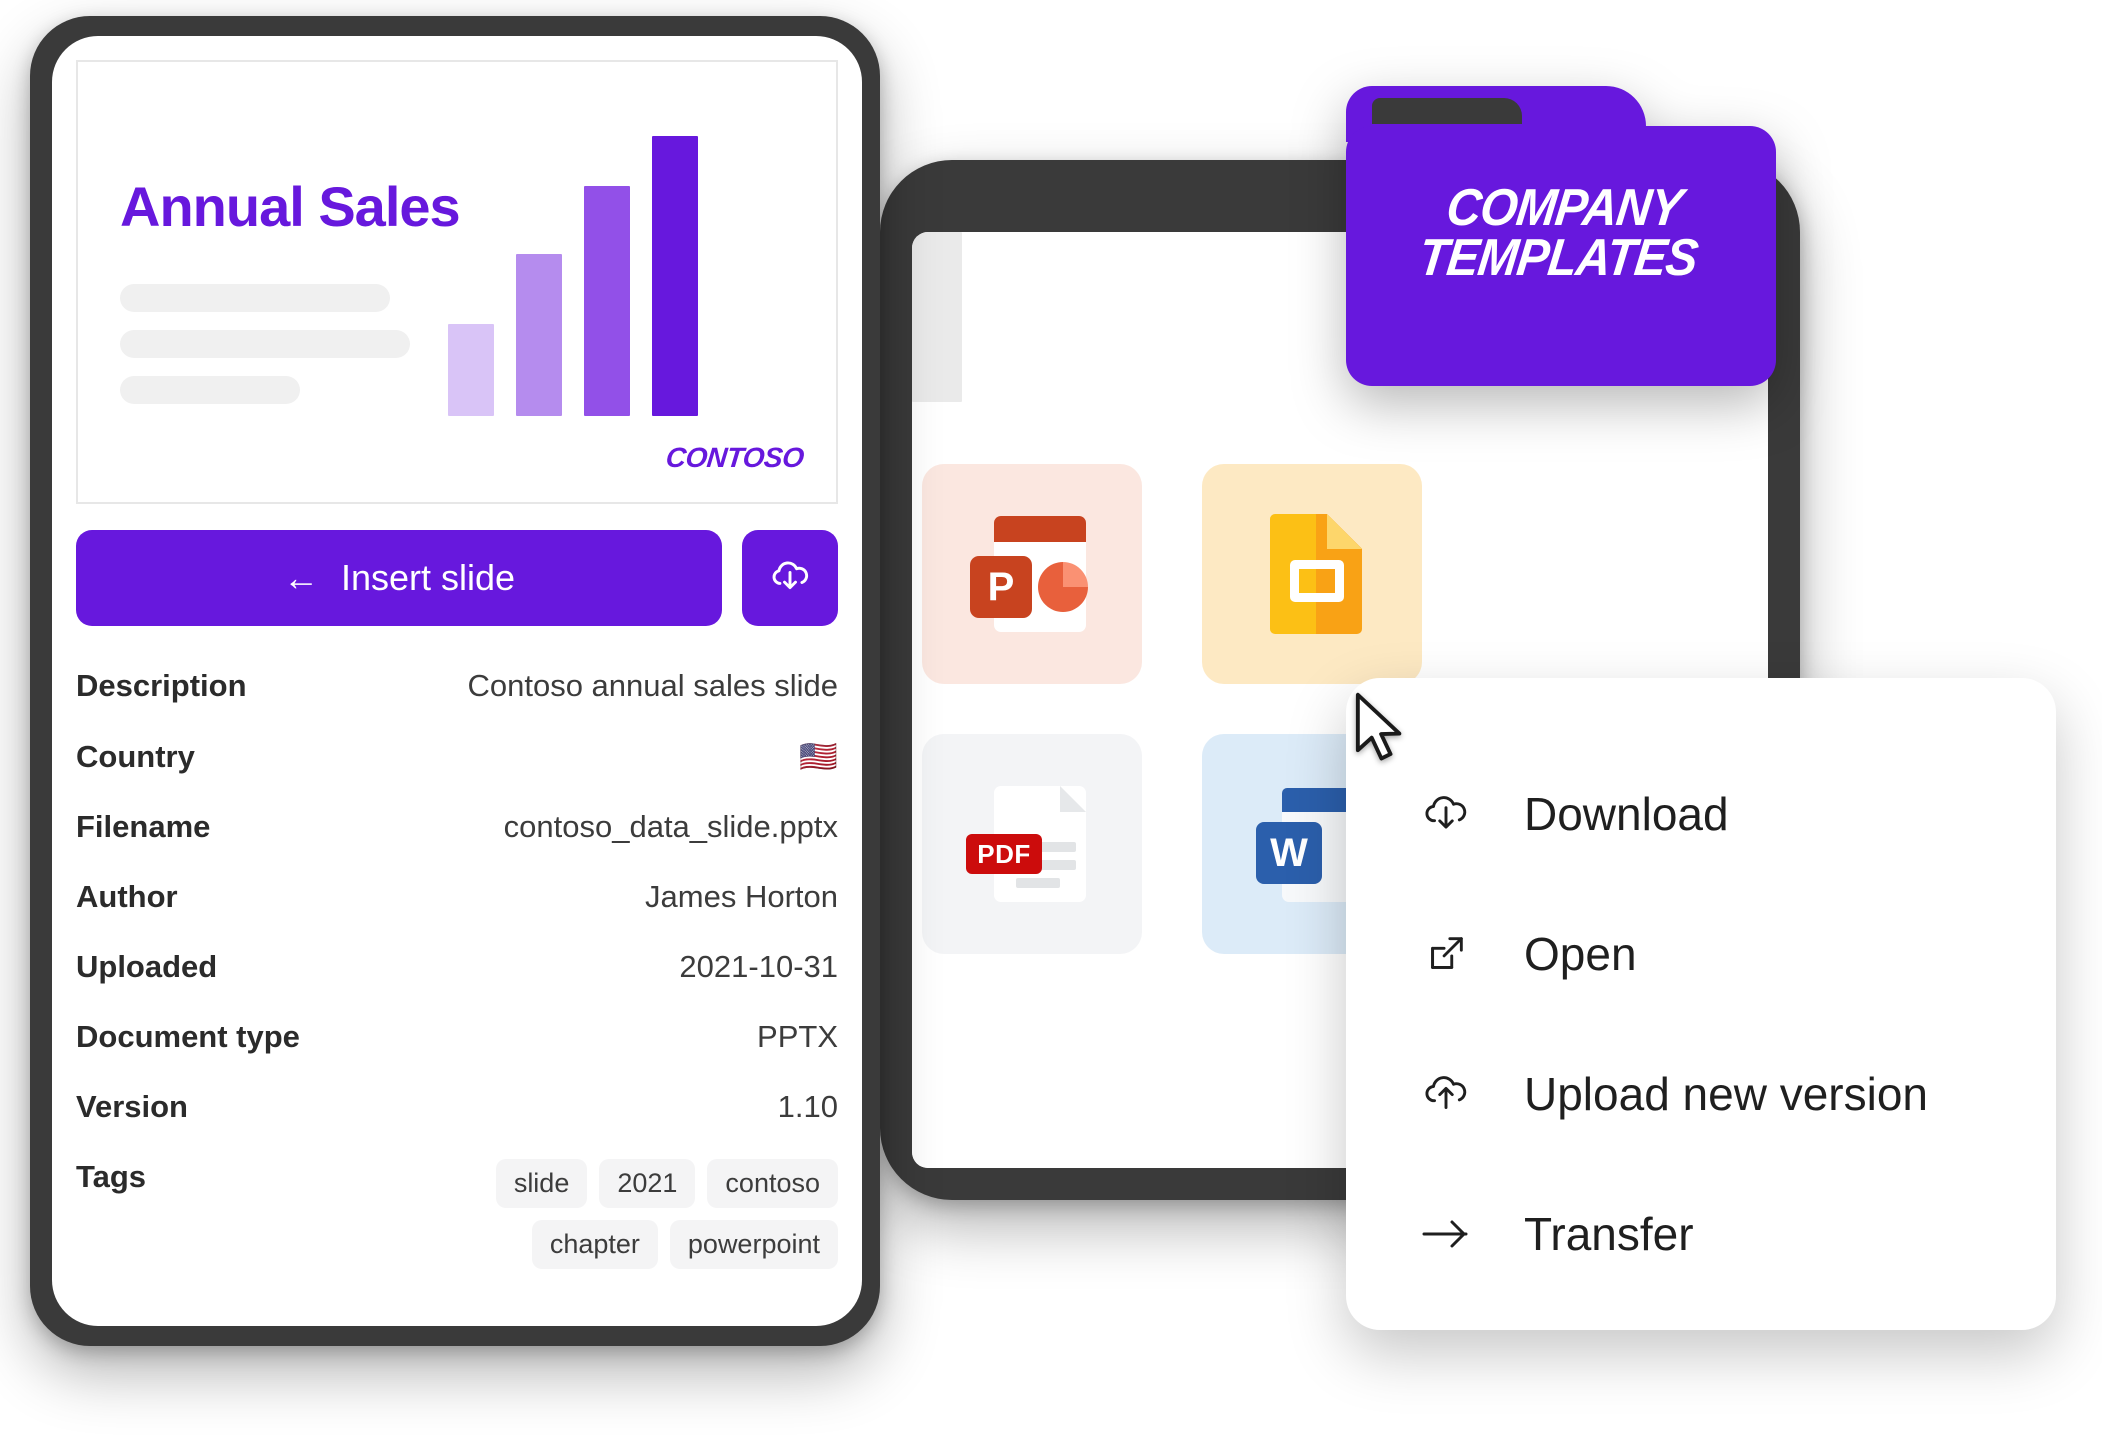 This screenshot has width=2102, height=1440. I want to click on folder-label: COMPANY TEMPLATES, so click(1561, 233).